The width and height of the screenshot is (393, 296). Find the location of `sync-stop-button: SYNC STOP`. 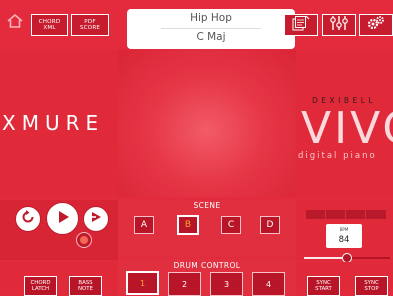

sync-stop-button: SYNC STOP is located at coordinates (371, 286).